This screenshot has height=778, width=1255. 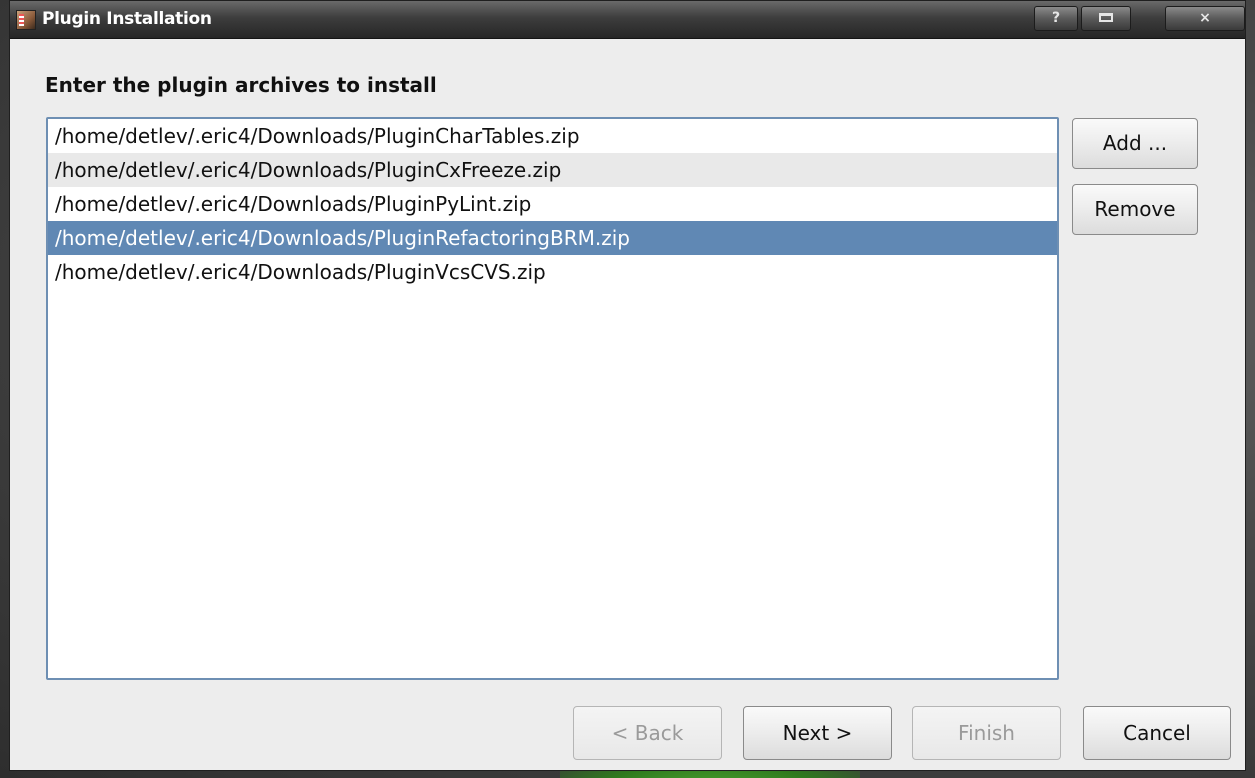 What do you see at coordinates (26, 20) in the screenshot?
I see `app-icon` at bounding box center [26, 20].